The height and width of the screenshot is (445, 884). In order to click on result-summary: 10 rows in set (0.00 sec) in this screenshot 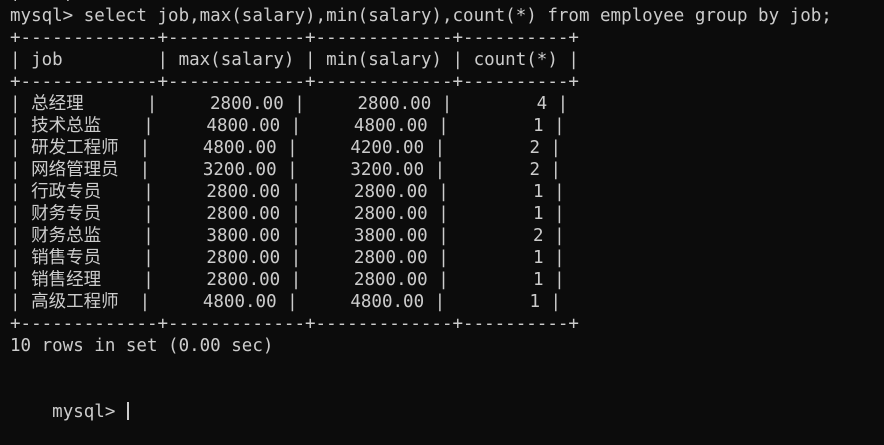, I will do `click(142, 346)`.